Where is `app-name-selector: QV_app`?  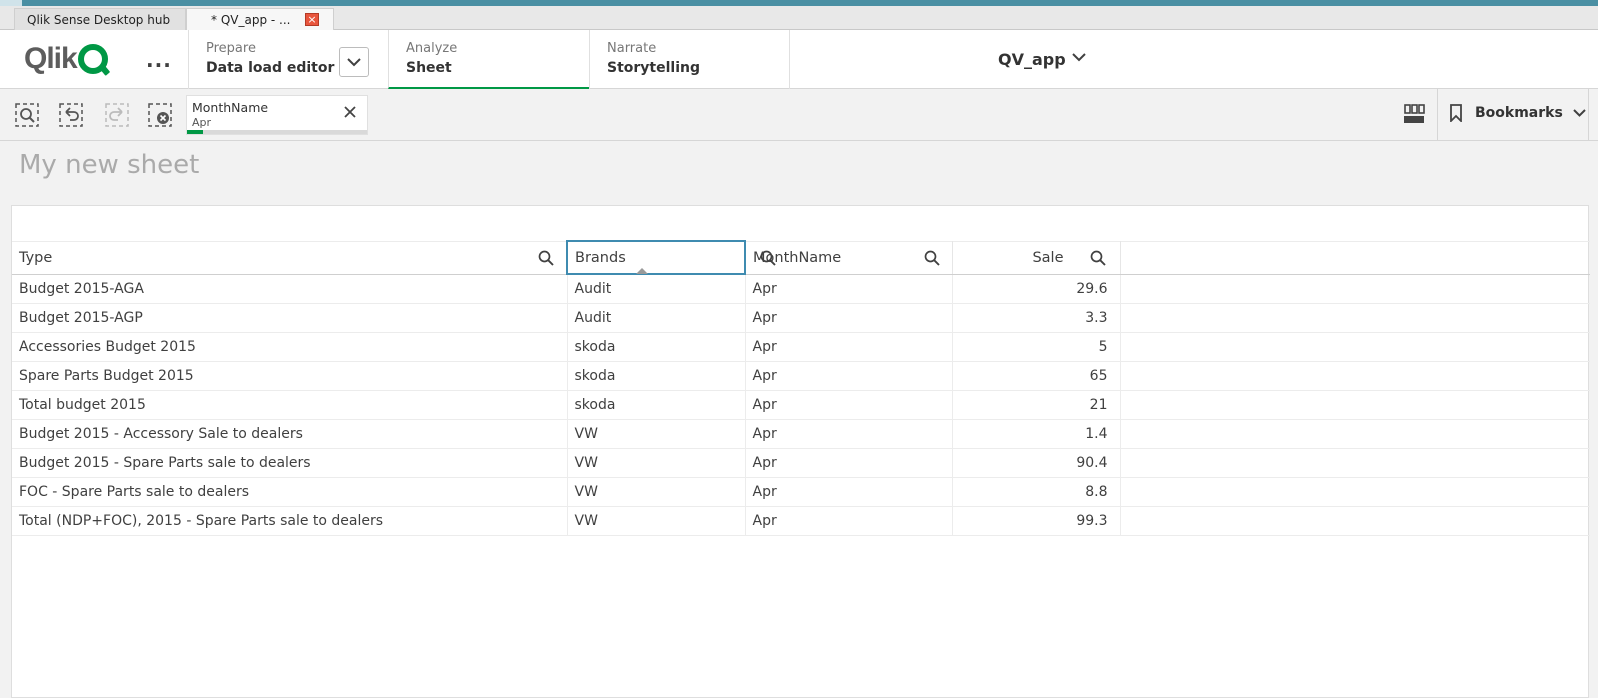 app-name-selector: QV_app is located at coordinates (1193, 59).